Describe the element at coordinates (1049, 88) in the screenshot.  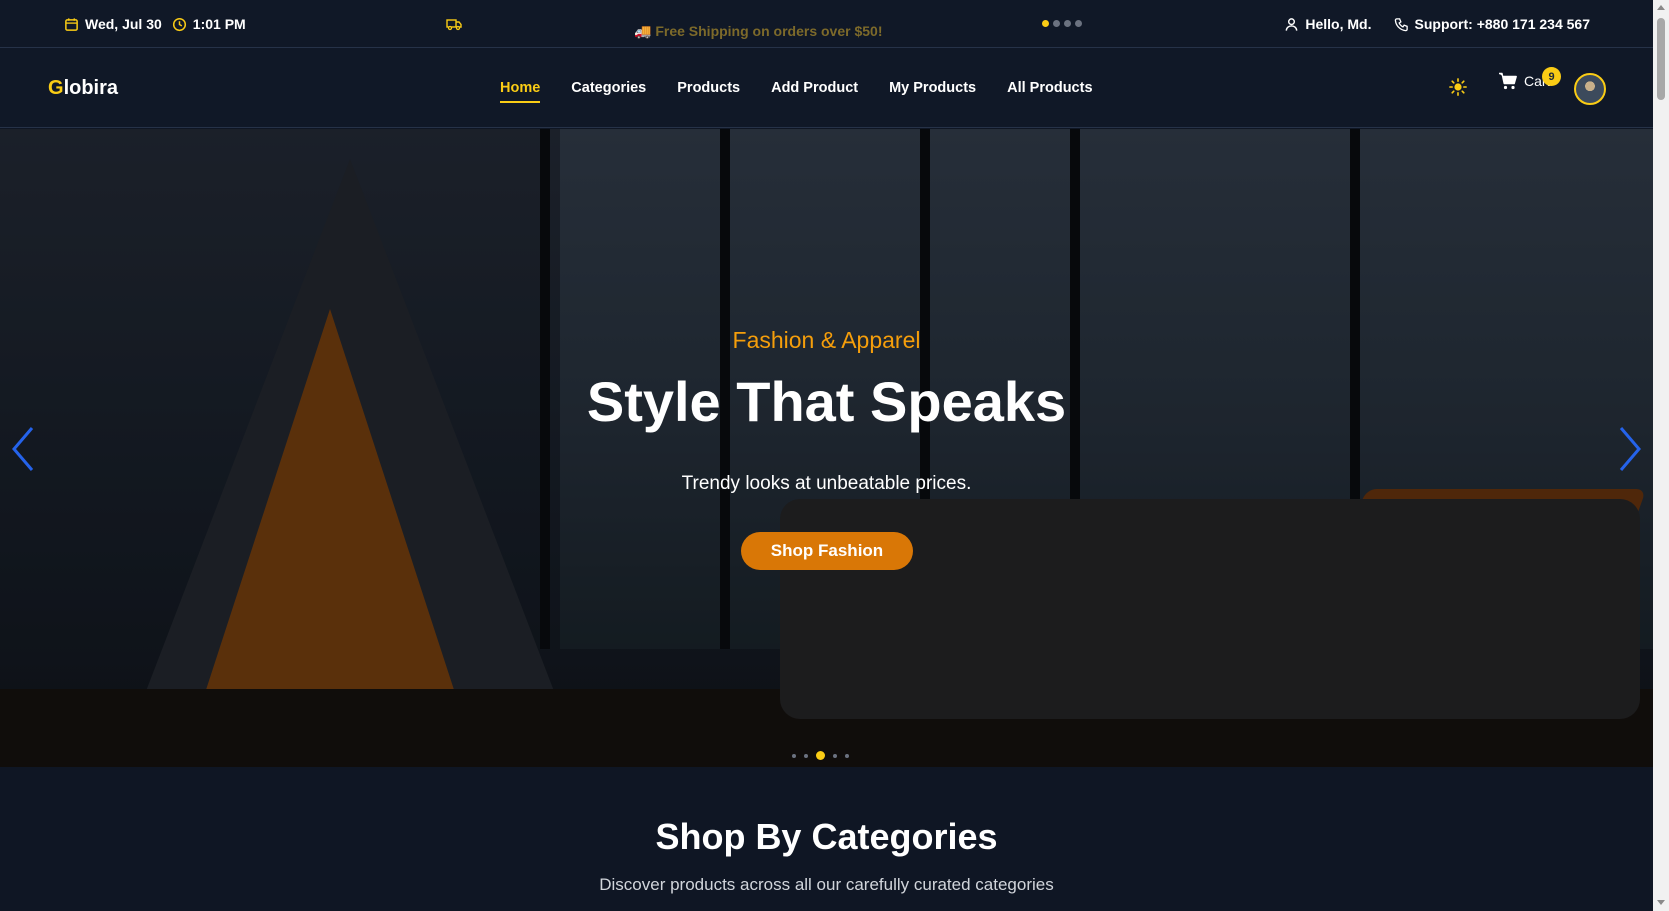
I see `nav-all-products: All Products` at that location.